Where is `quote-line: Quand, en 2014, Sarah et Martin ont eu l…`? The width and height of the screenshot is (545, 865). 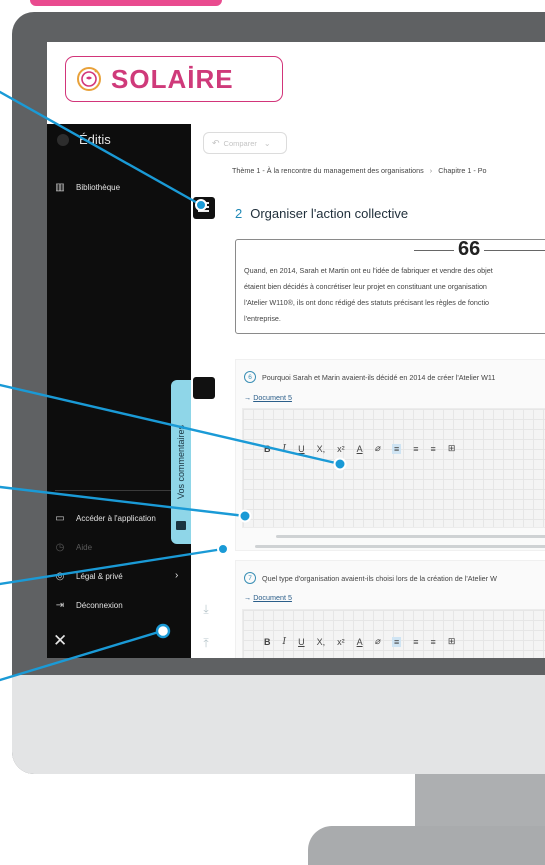 quote-line: Quand, en 2014, Sarah et Martin ont eu l… is located at coordinates (368, 270).